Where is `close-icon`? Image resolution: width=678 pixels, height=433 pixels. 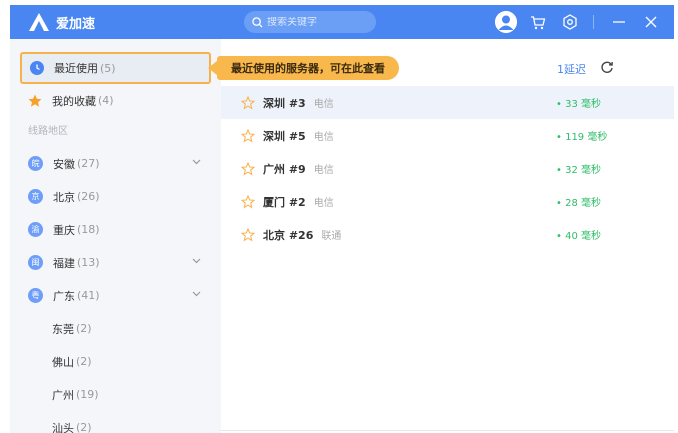
close-icon is located at coordinates (651, 22).